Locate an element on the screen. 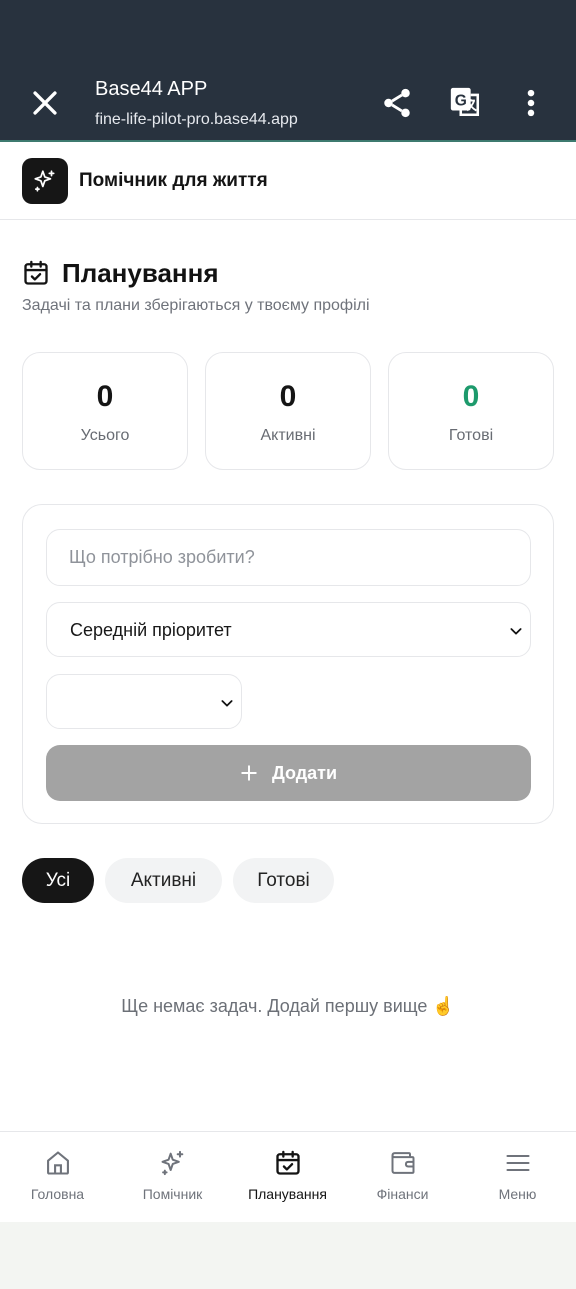 The image size is (576, 1289). stat-card-active: 0 Активні is located at coordinates (288, 411).